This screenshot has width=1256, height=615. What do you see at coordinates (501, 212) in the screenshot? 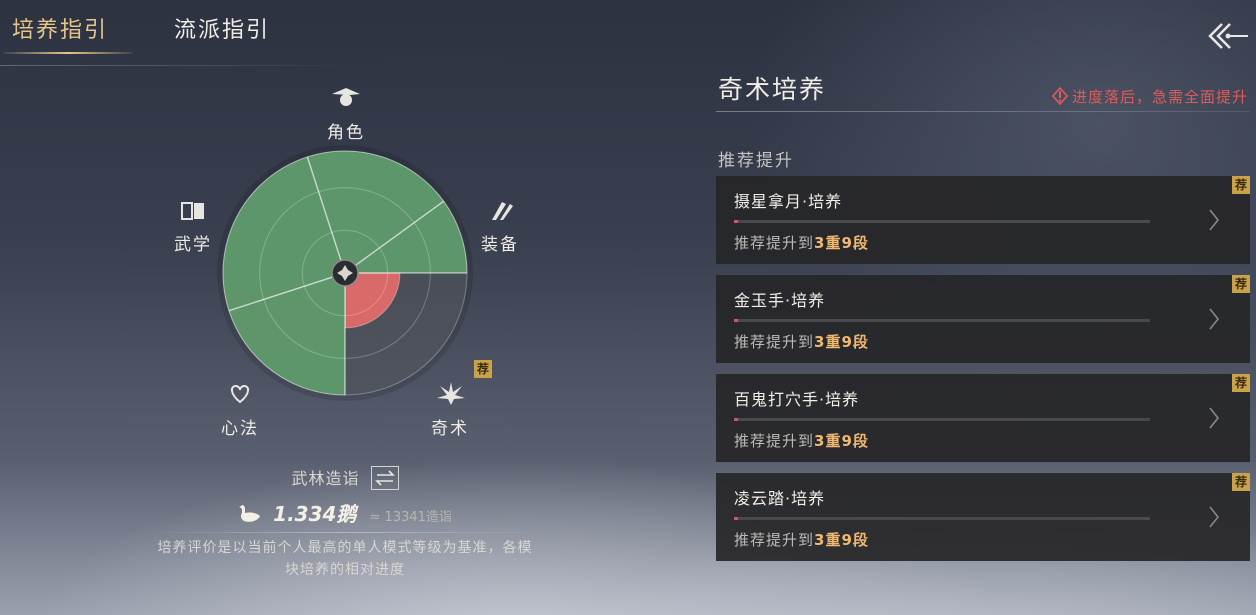
I see `equipment-icon` at bounding box center [501, 212].